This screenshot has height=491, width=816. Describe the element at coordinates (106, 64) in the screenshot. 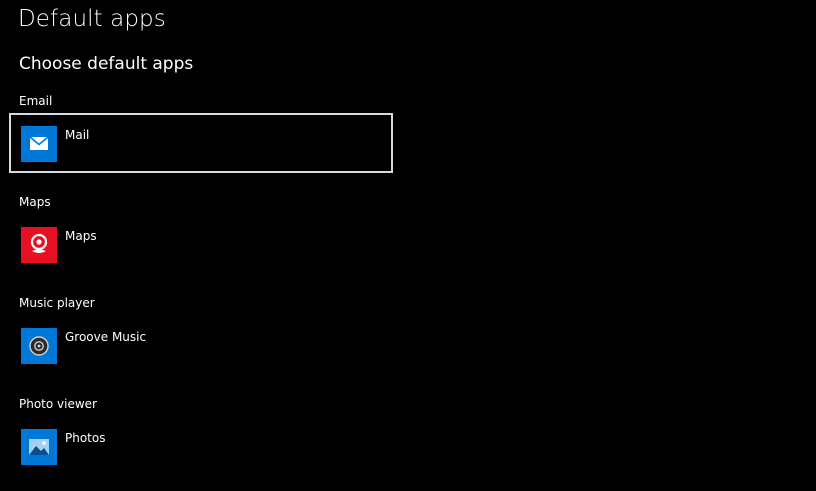

I see `section-title: Choose default apps` at that location.